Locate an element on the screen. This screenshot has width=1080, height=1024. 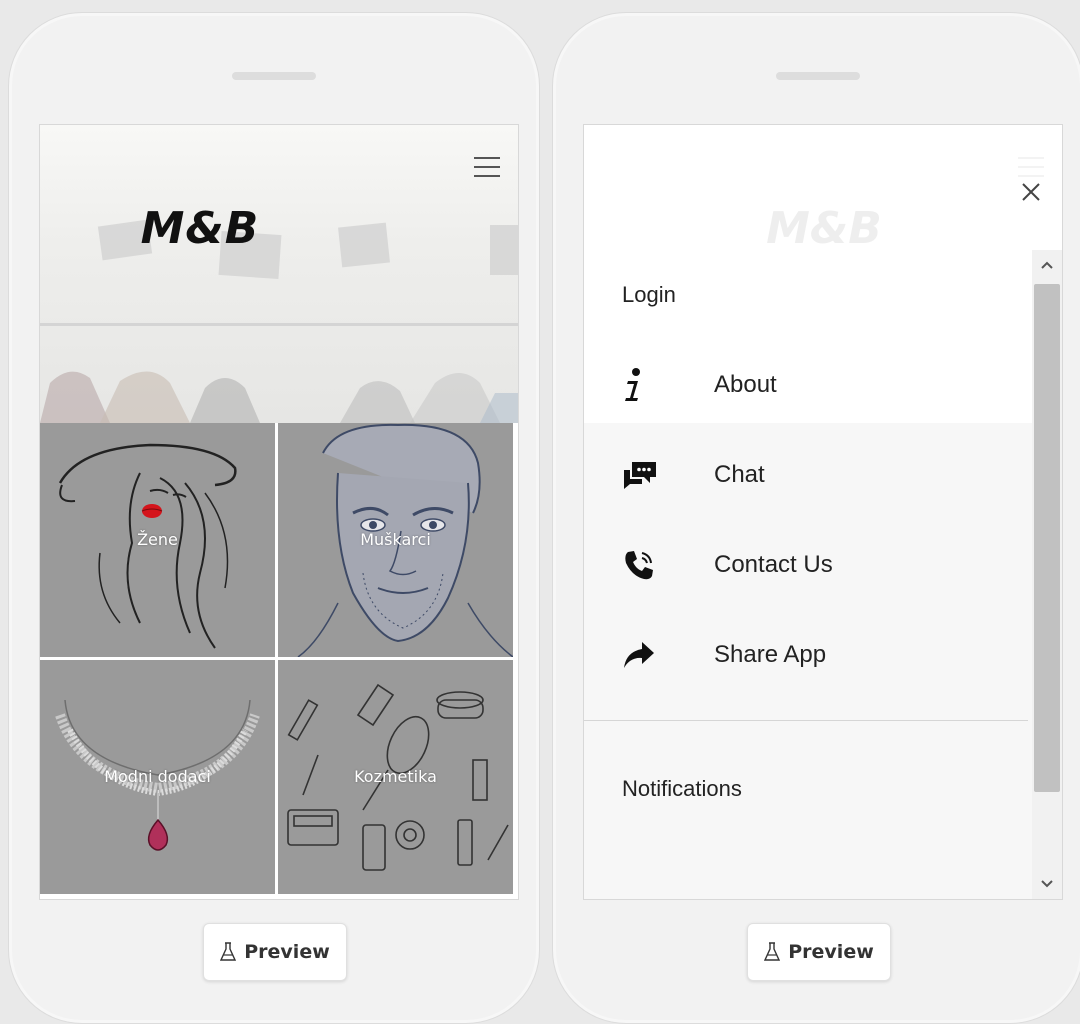
menu-item-notifications: Notifications is located at coordinates (806, 789).